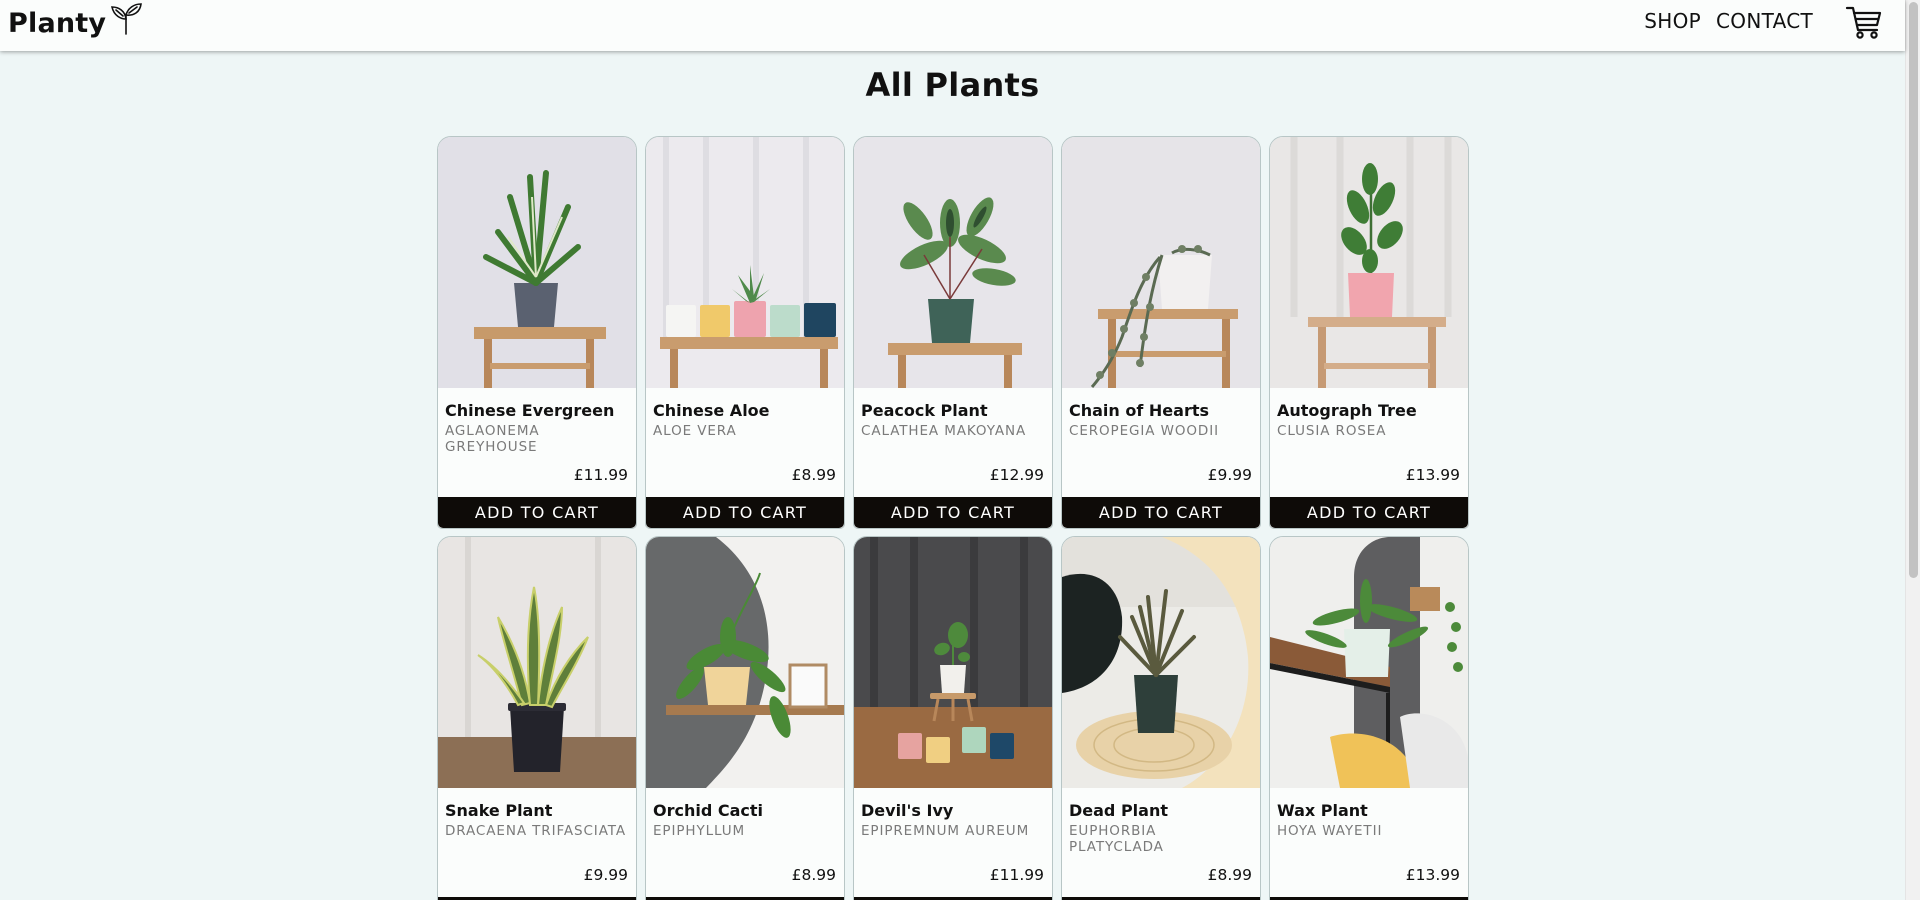 This screenshot has height=900, width=1920. I want to click on product-name: Wax Plant, so click(1322, 810).